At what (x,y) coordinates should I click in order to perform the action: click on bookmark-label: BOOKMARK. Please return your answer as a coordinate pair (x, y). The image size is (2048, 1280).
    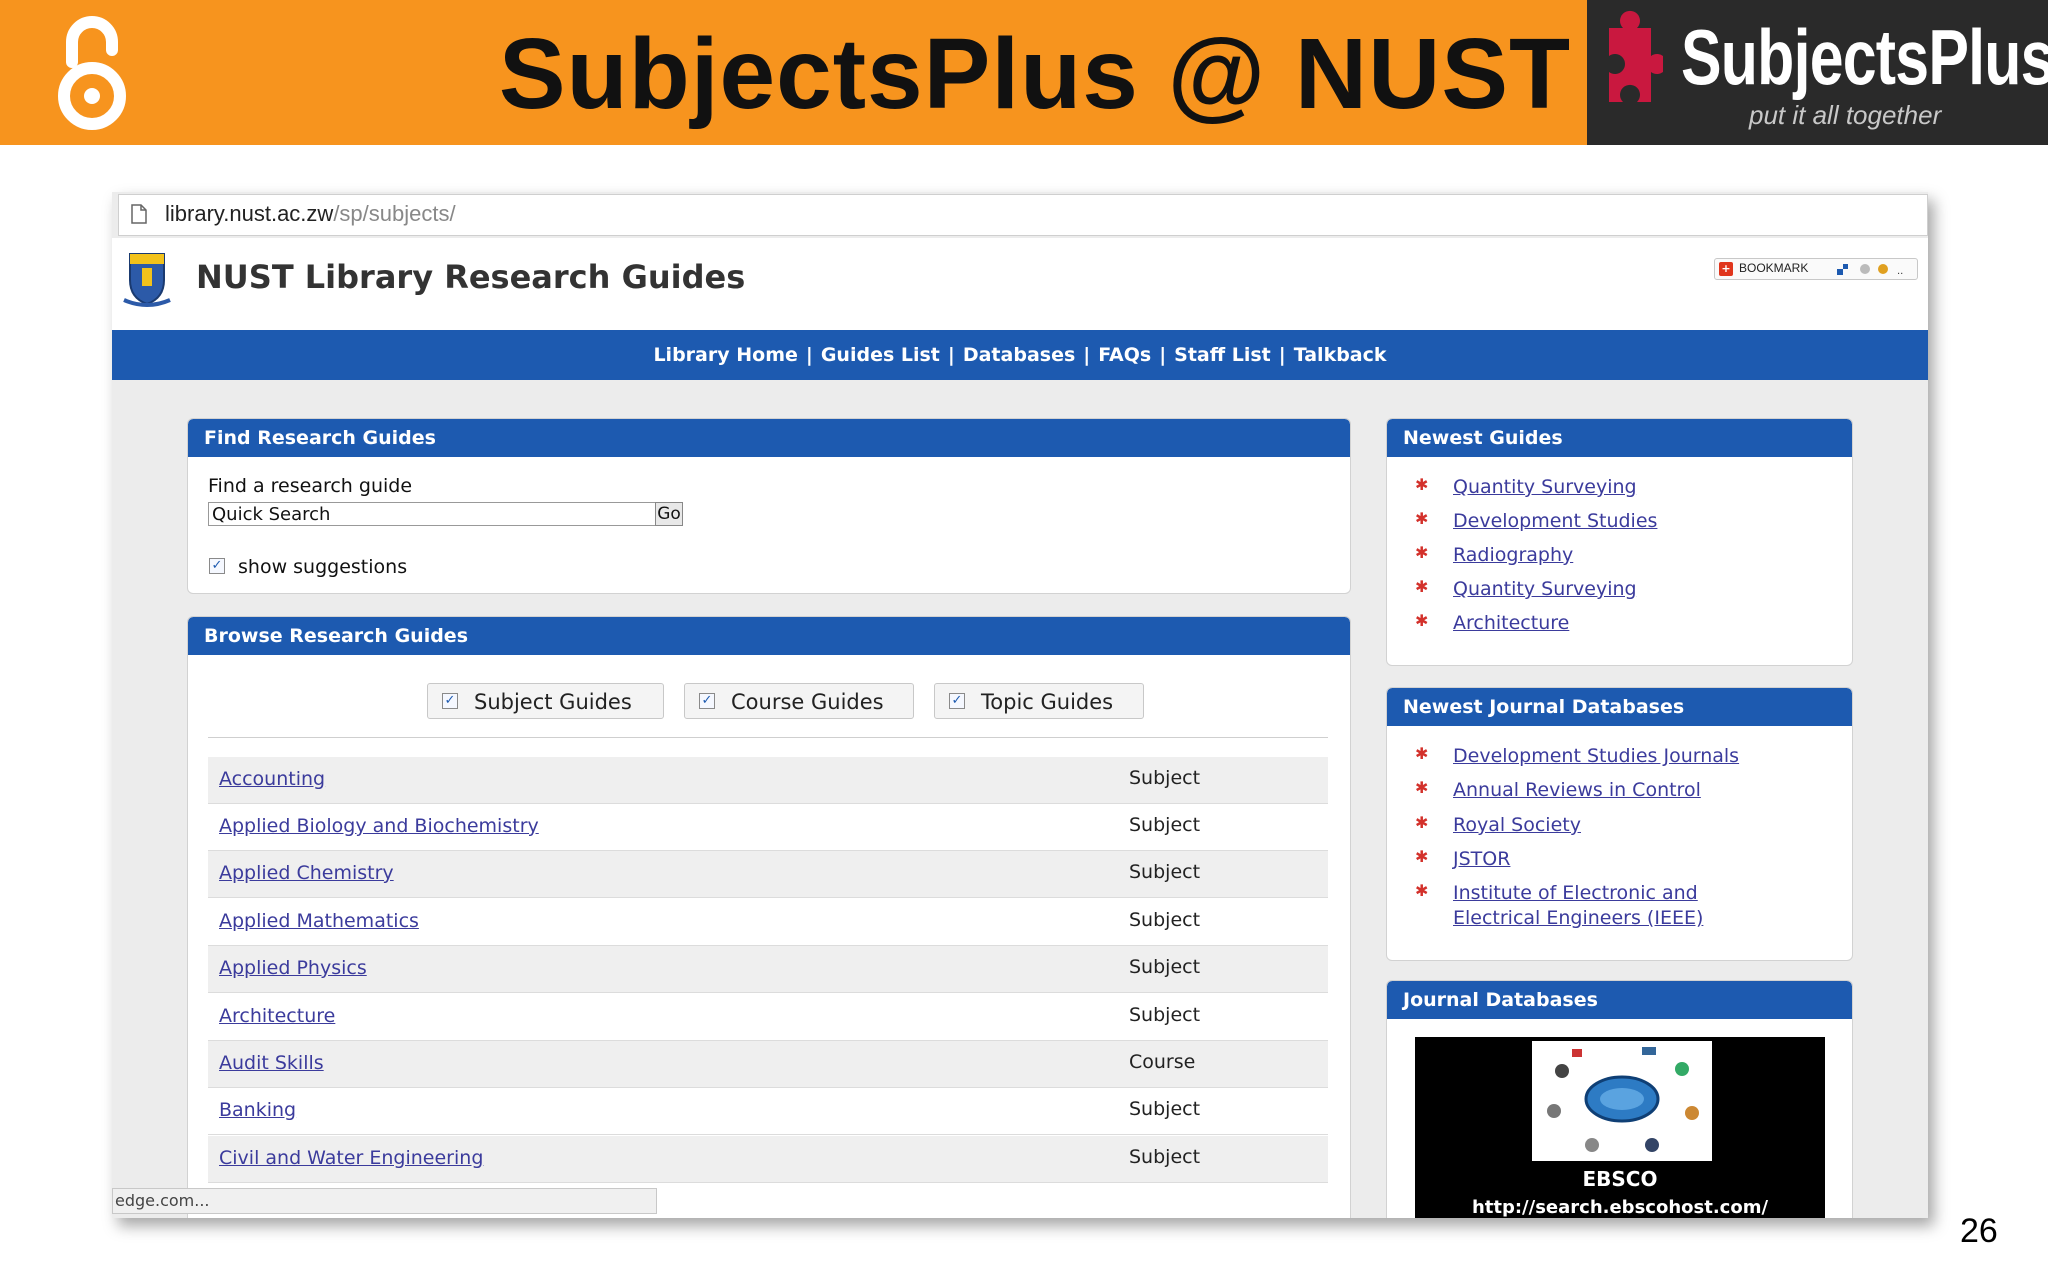
    Looking at the image, I should click on (1774, 268).